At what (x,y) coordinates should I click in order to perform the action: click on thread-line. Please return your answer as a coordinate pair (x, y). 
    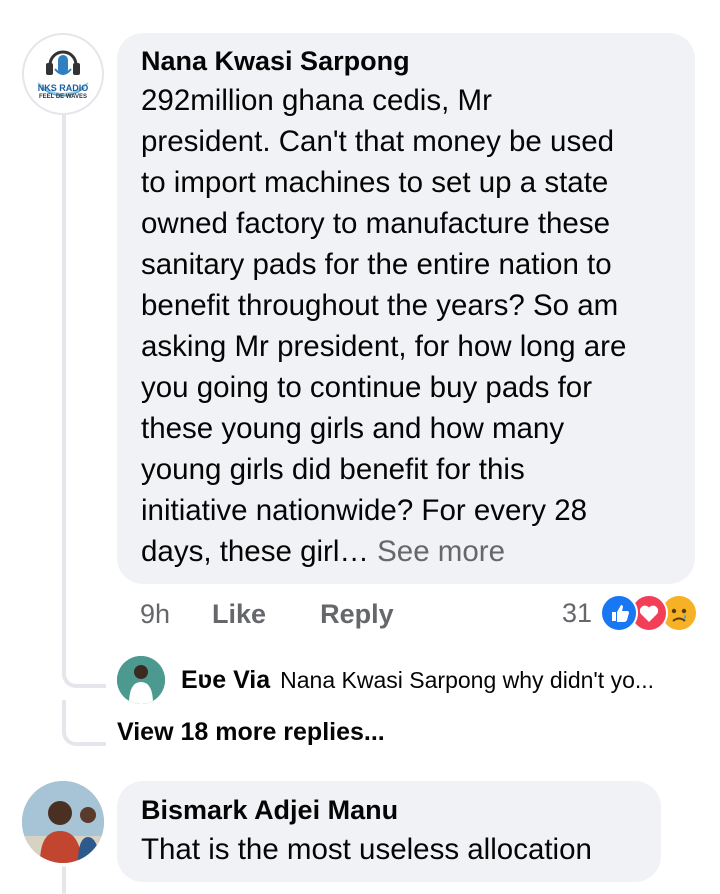
    Looking at the image, I should click on (64, 392).